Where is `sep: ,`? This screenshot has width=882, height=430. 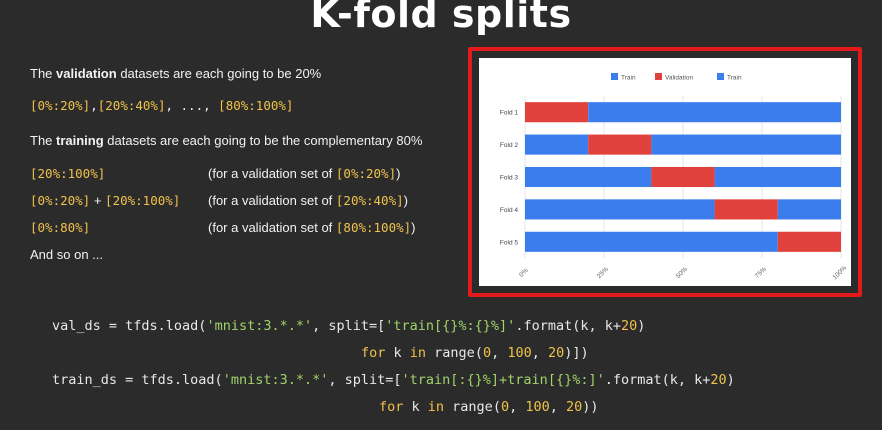 sep: , is located at coordinates (94, 105).